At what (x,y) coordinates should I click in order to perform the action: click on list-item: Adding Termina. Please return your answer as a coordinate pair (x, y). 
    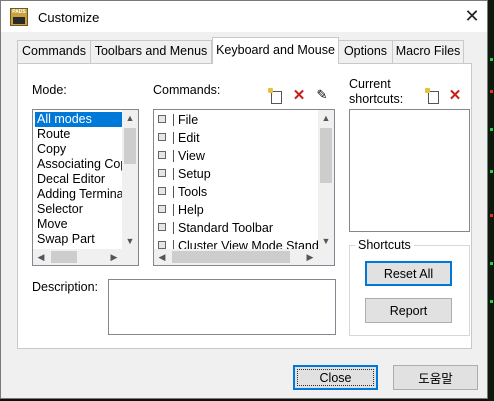
    Looking at the image, I should click on (79, 194).